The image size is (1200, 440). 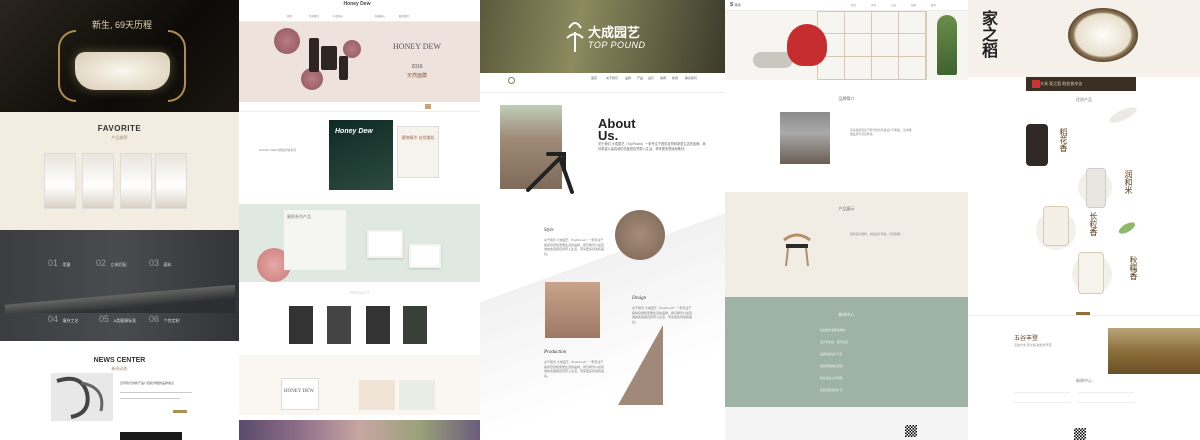 I want to click on gold-frame-left, so click(x=67, y=66).